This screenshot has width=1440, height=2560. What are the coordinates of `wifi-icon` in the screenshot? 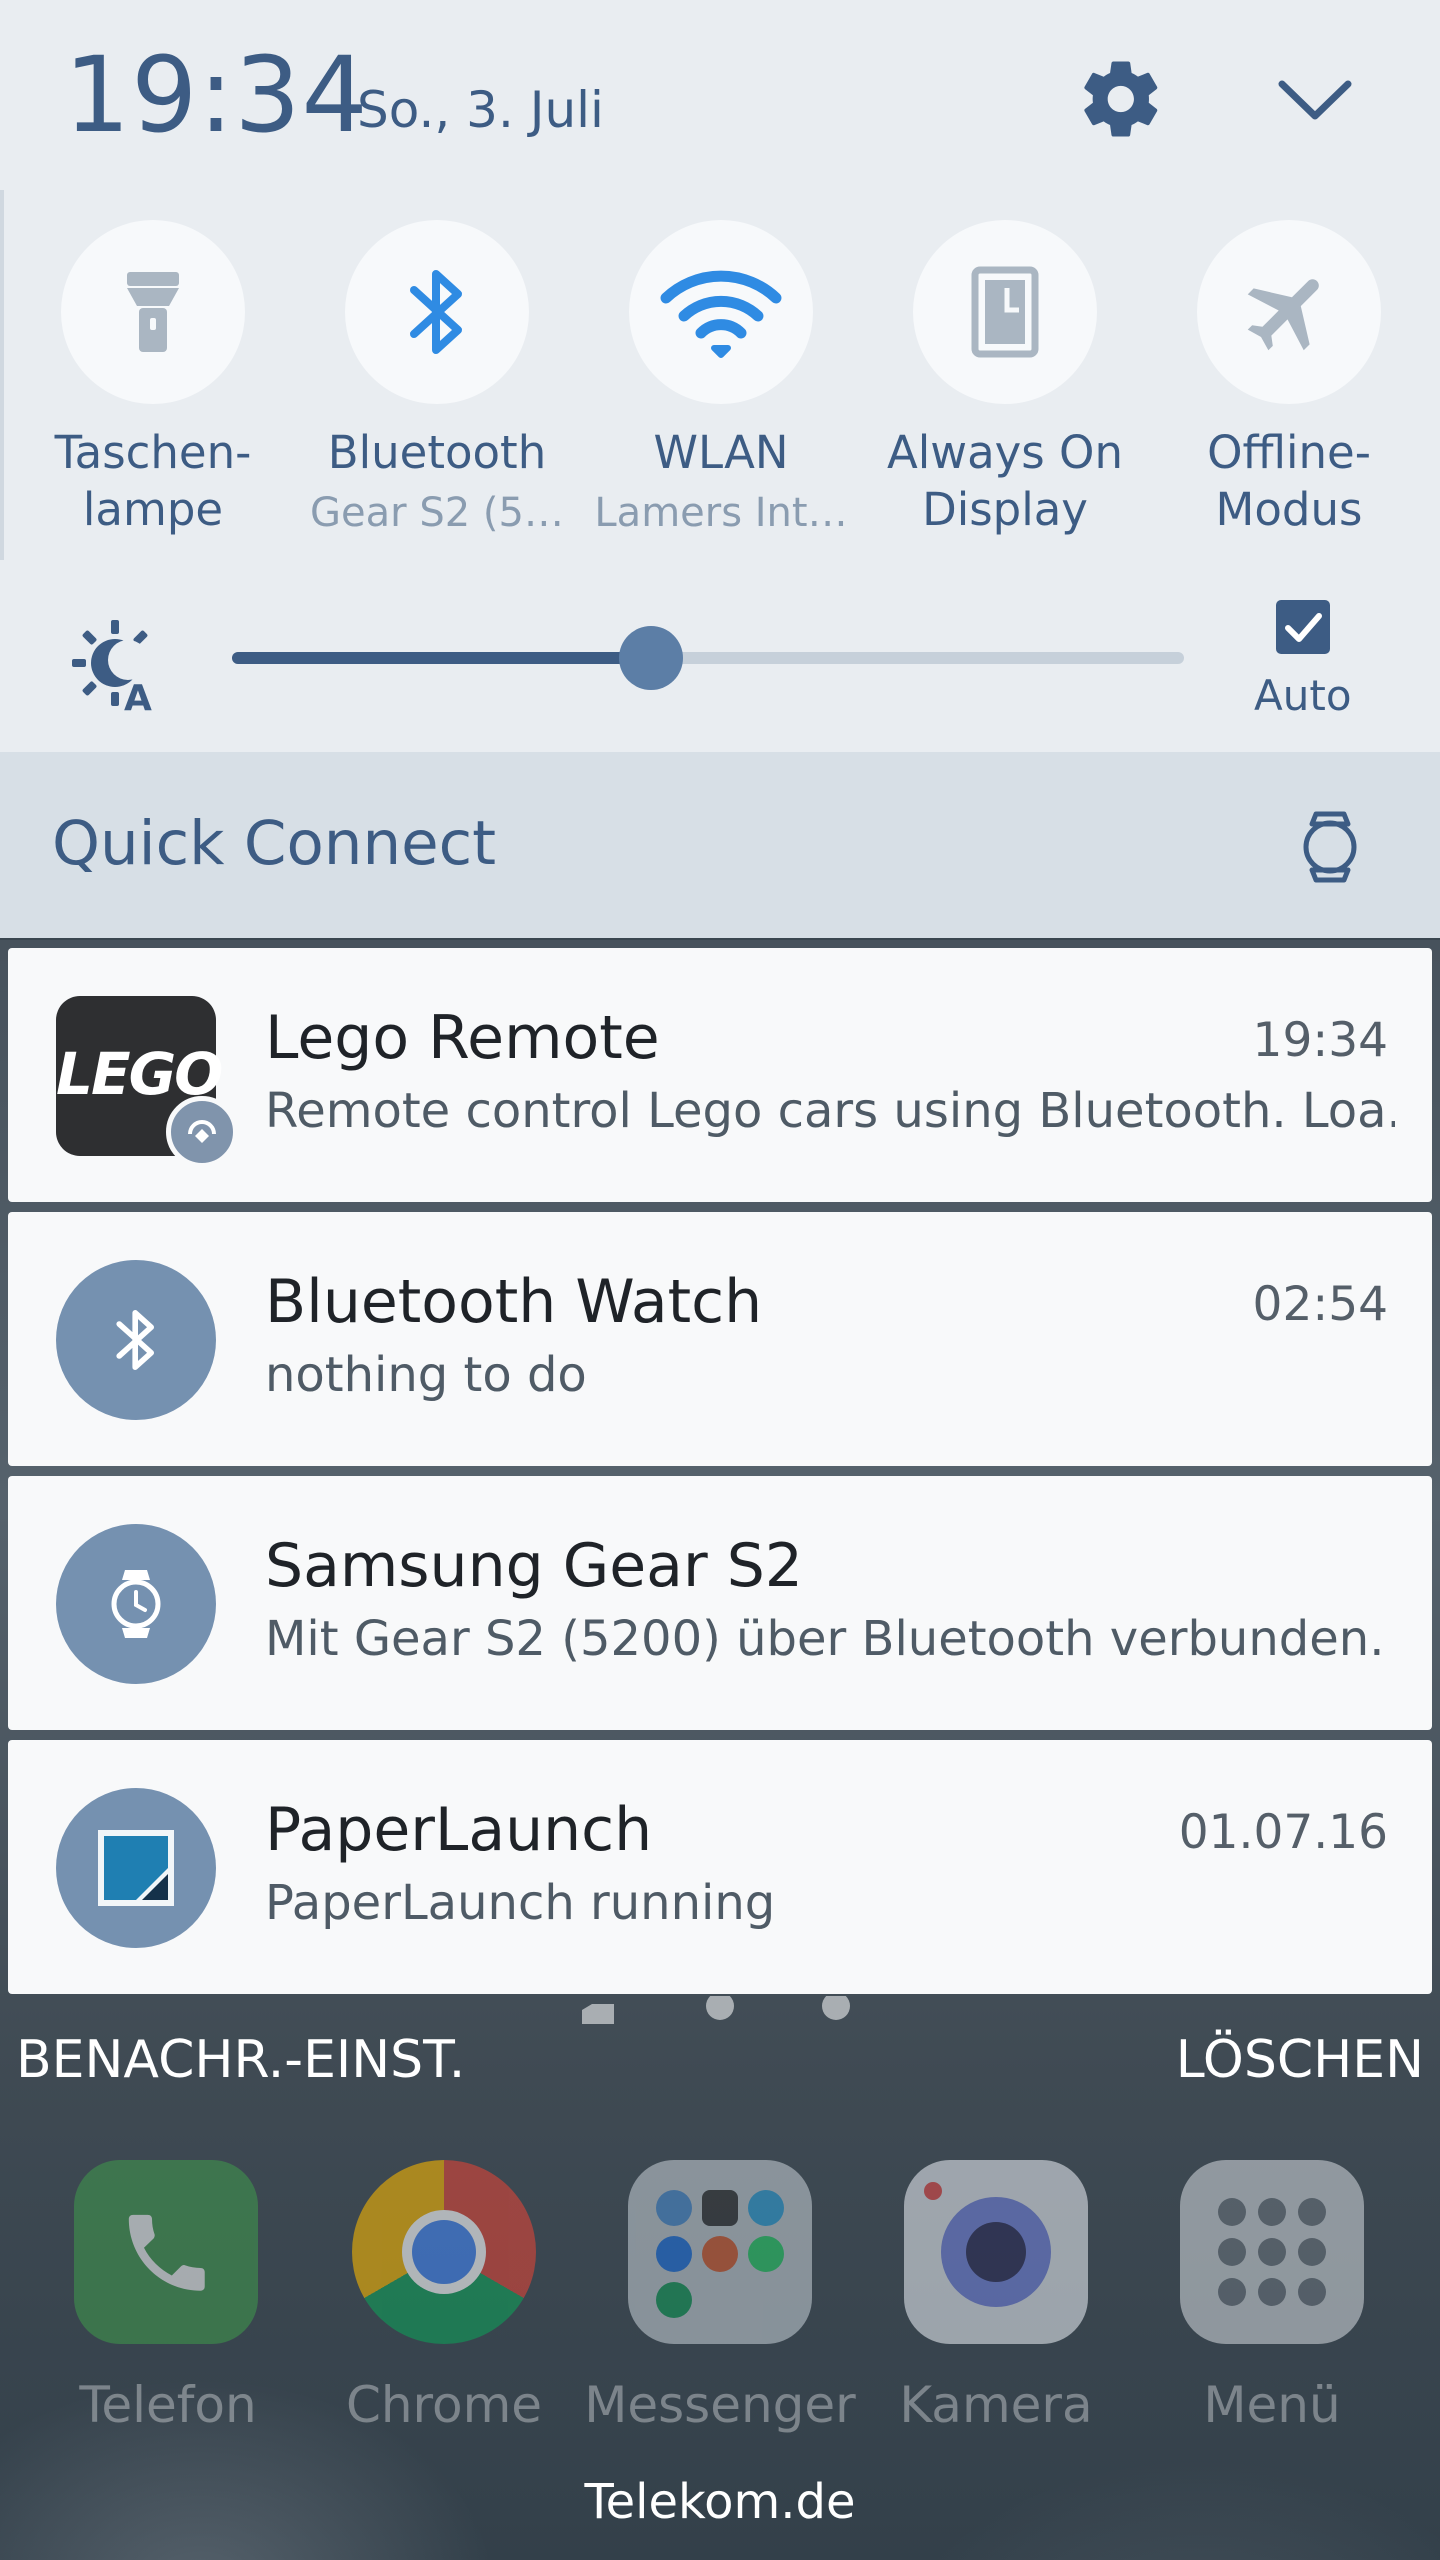 It's located at (721, 314).